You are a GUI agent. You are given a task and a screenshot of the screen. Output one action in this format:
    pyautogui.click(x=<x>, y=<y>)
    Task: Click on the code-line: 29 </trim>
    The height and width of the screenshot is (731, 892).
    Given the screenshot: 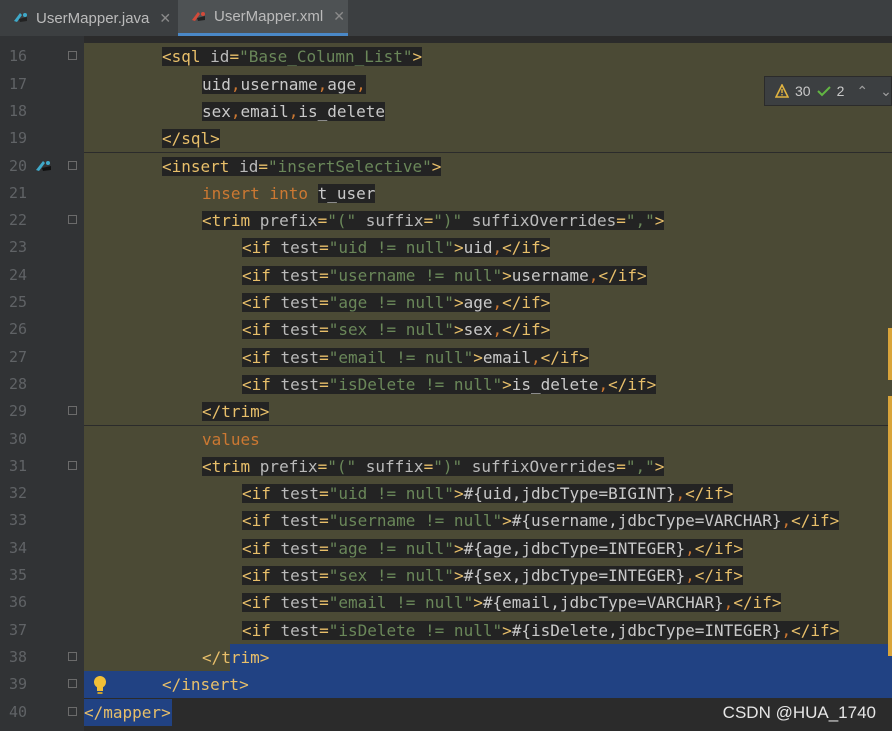 What is the action you would take?
    pyautogui.click(x=446, y=411)
    